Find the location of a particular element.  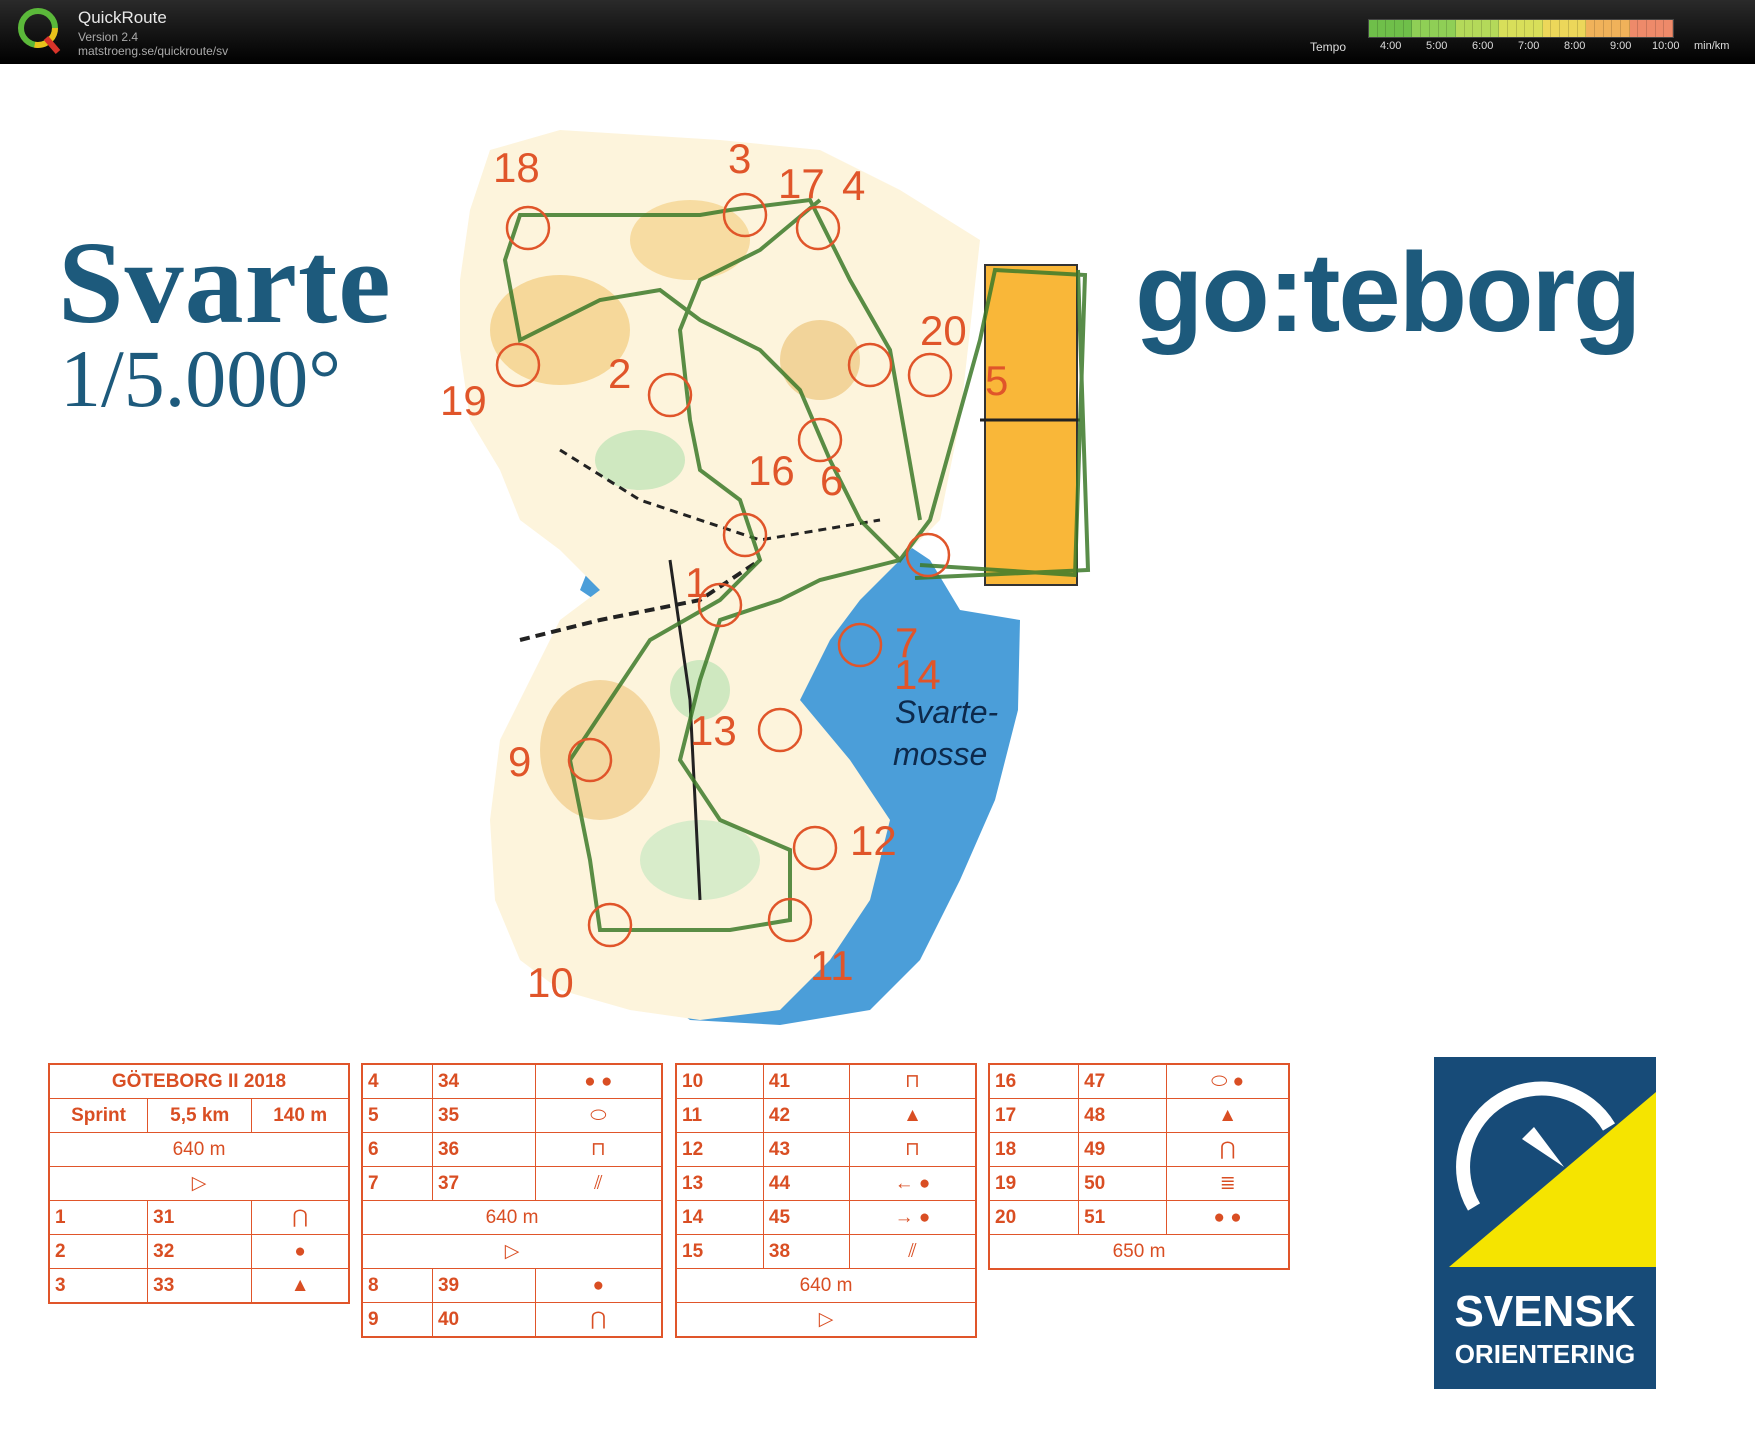

desc-row-code: 41 is located at coordinates (806, 1081).